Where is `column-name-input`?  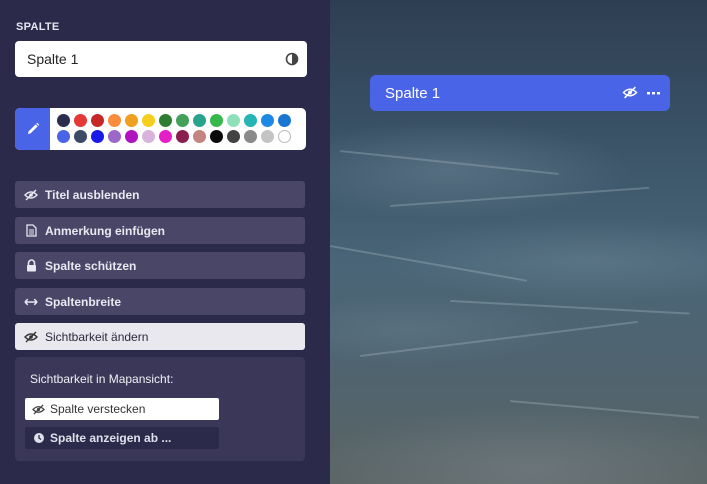
column-name-input is located at coordinates (147, 59).